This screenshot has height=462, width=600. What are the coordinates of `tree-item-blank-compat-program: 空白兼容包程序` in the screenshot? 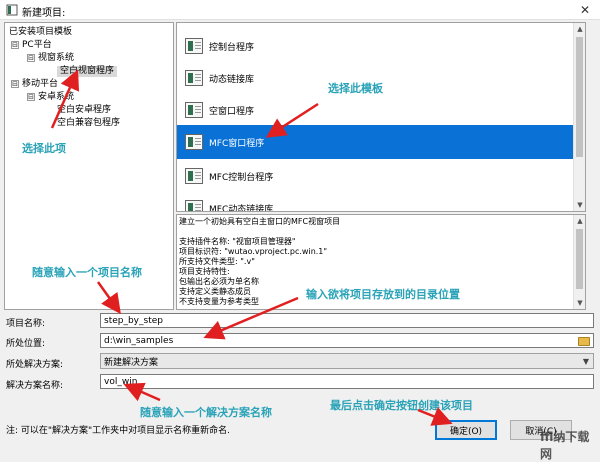 It's located at (88, 123).